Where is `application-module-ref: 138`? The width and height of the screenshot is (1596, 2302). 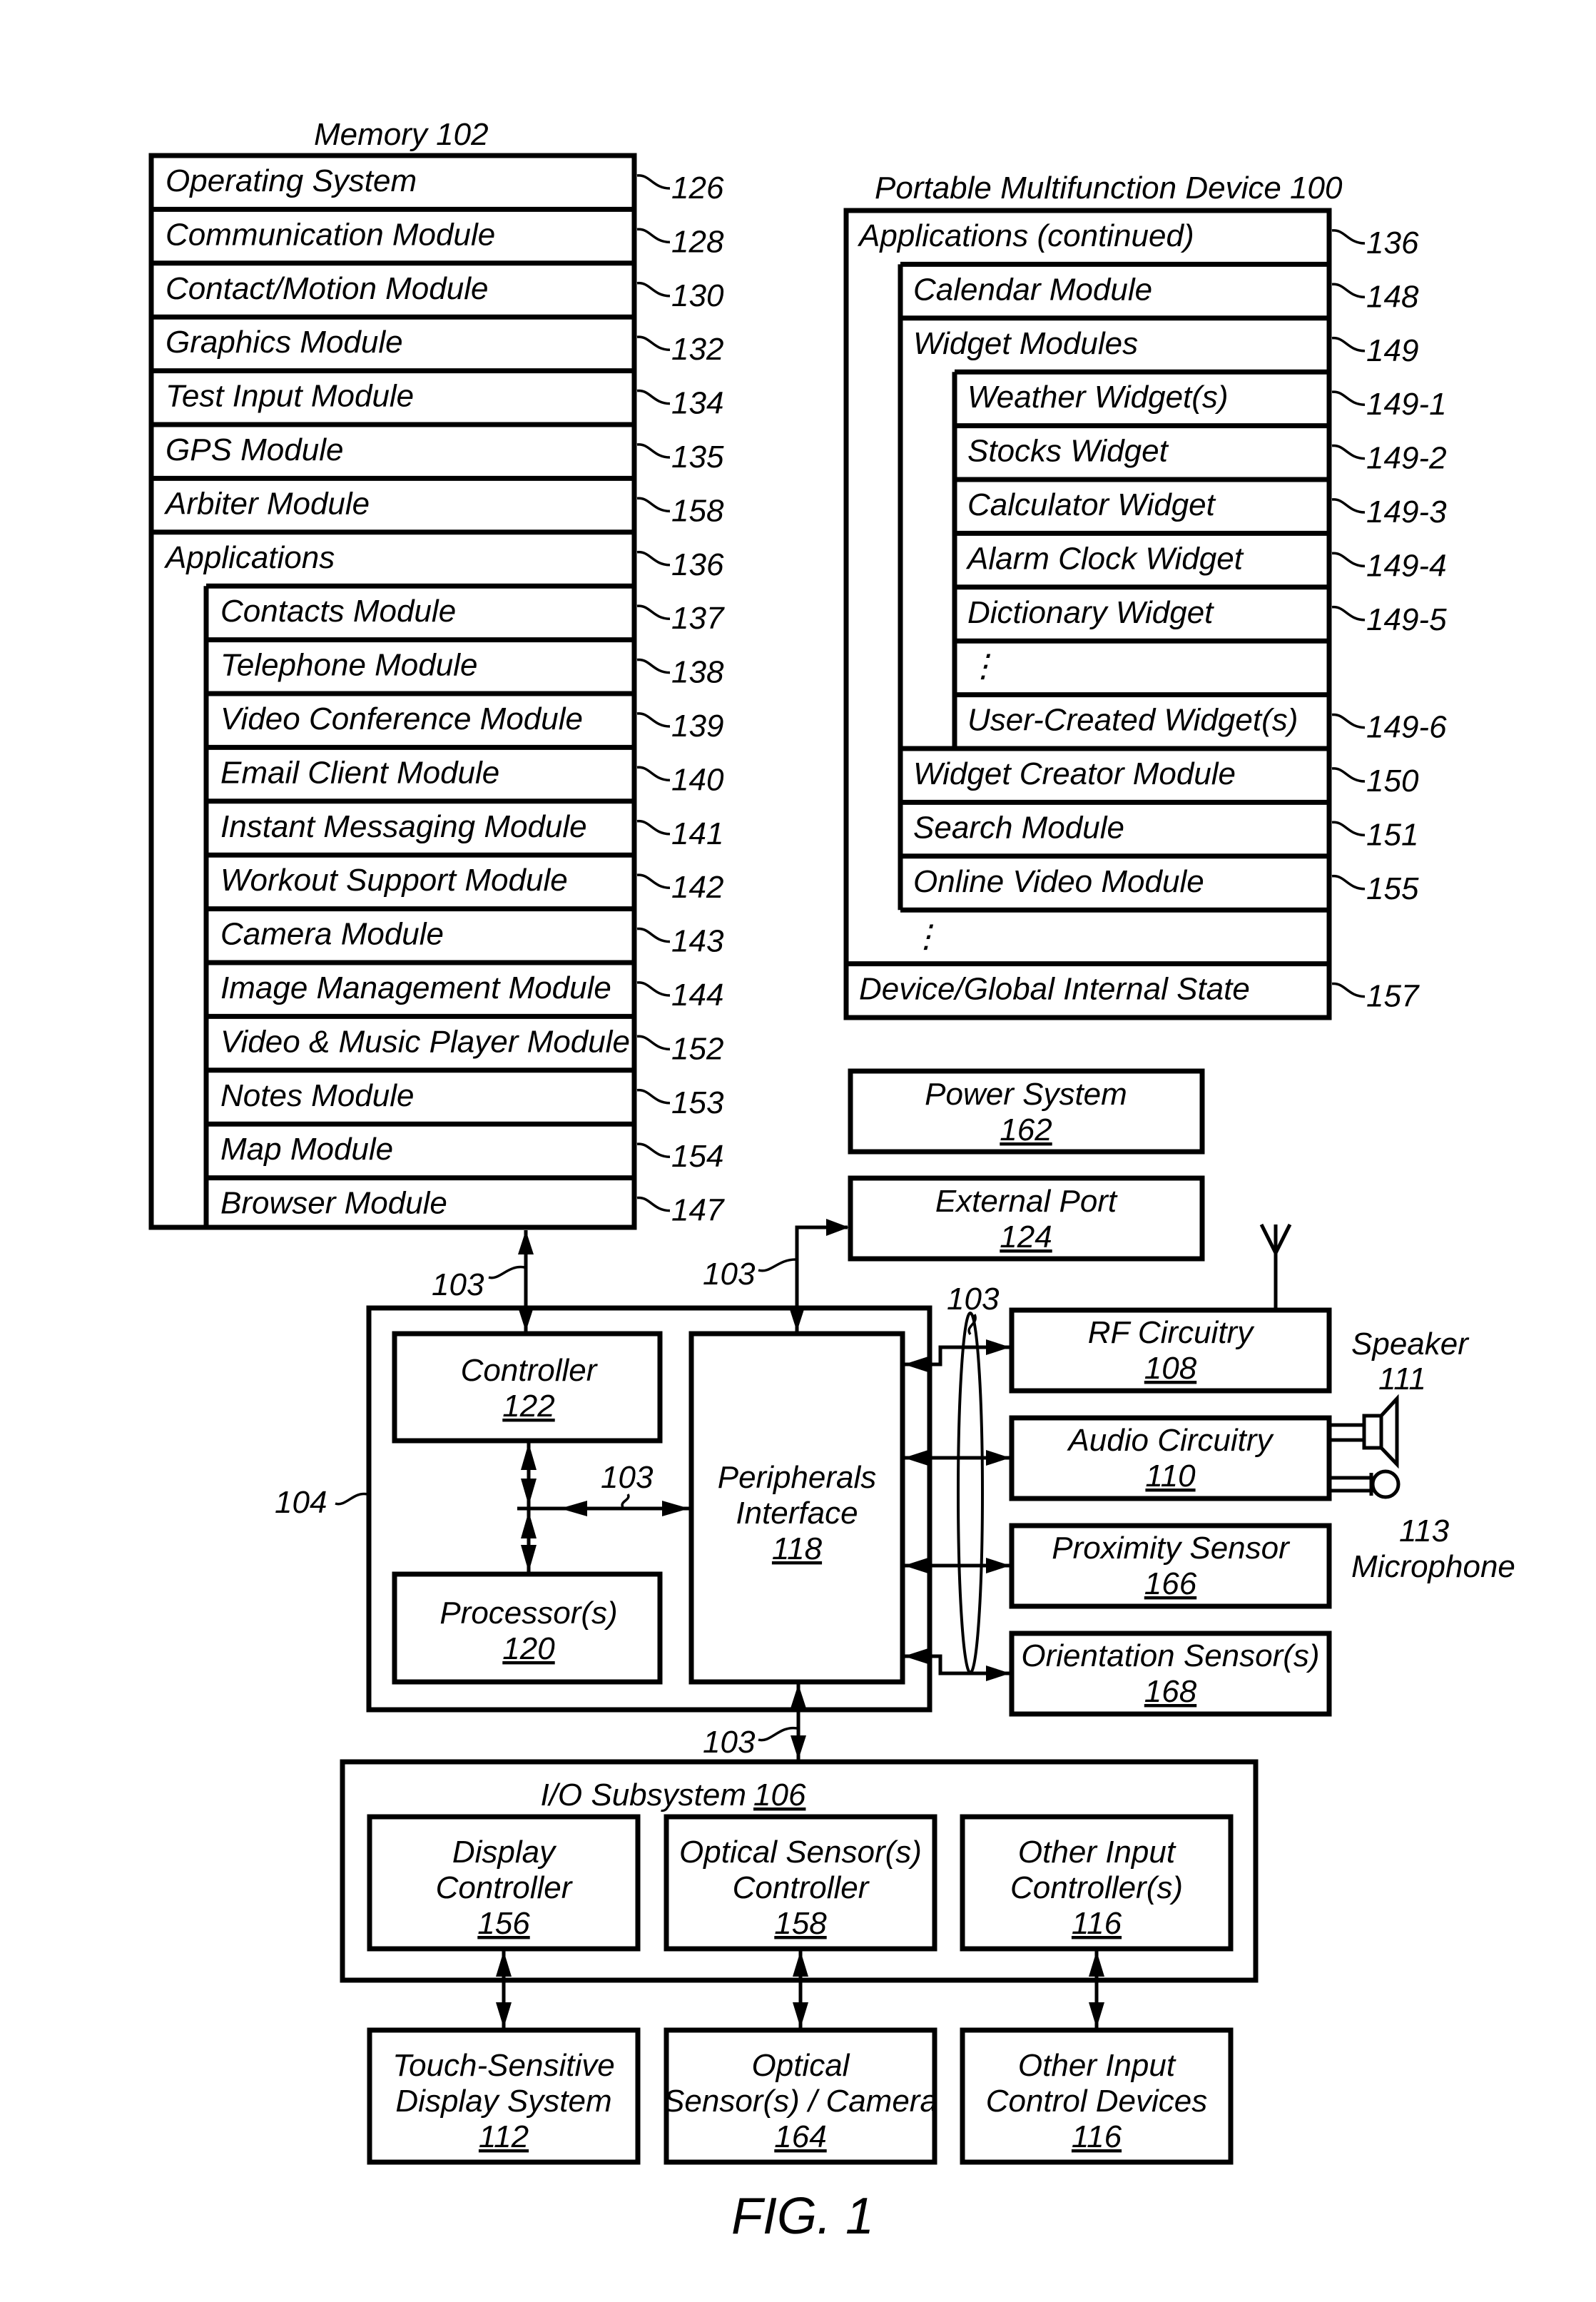 application-module-ref: 138 is located at coordinates (697, 672).